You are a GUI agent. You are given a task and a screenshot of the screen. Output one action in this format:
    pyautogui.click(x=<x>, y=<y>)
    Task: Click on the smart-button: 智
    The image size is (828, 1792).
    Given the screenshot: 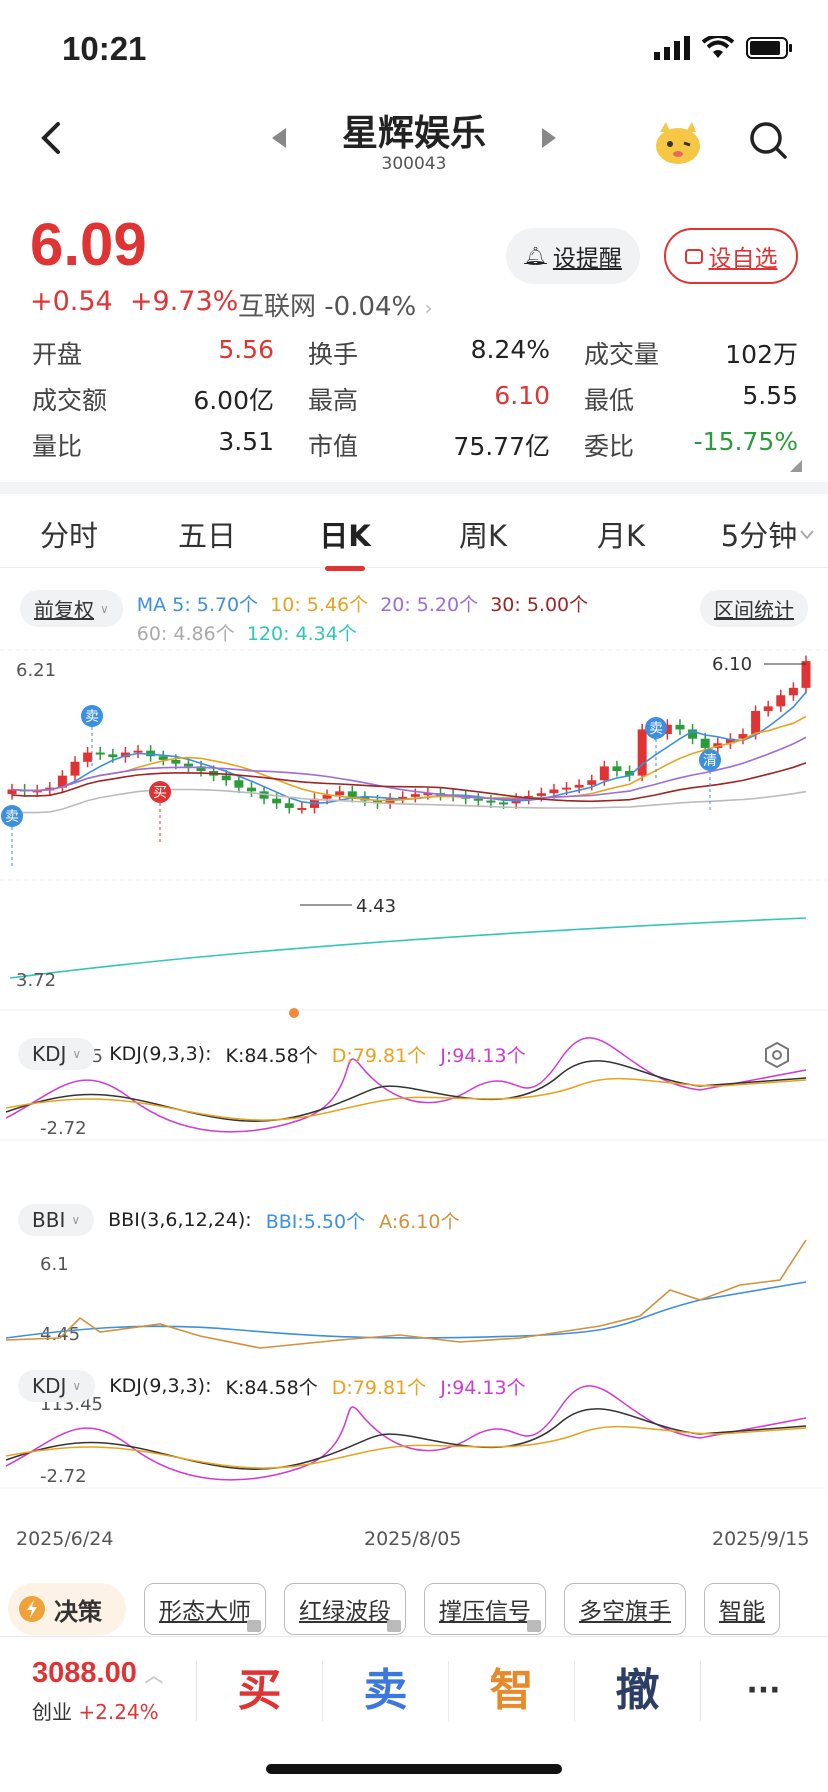 What is the action you would take?
    pyautogui.click(x=511, y=1690)
    